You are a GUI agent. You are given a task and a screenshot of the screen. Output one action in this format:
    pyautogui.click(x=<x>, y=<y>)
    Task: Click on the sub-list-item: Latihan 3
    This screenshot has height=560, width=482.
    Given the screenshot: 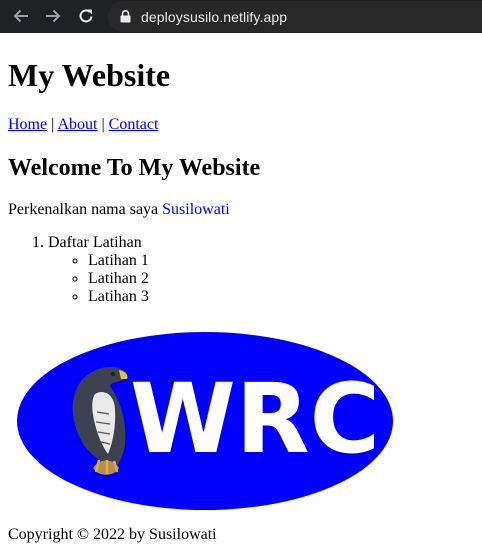 What is the action you would take?
    pyautogui.click(x=118, y=297)
    